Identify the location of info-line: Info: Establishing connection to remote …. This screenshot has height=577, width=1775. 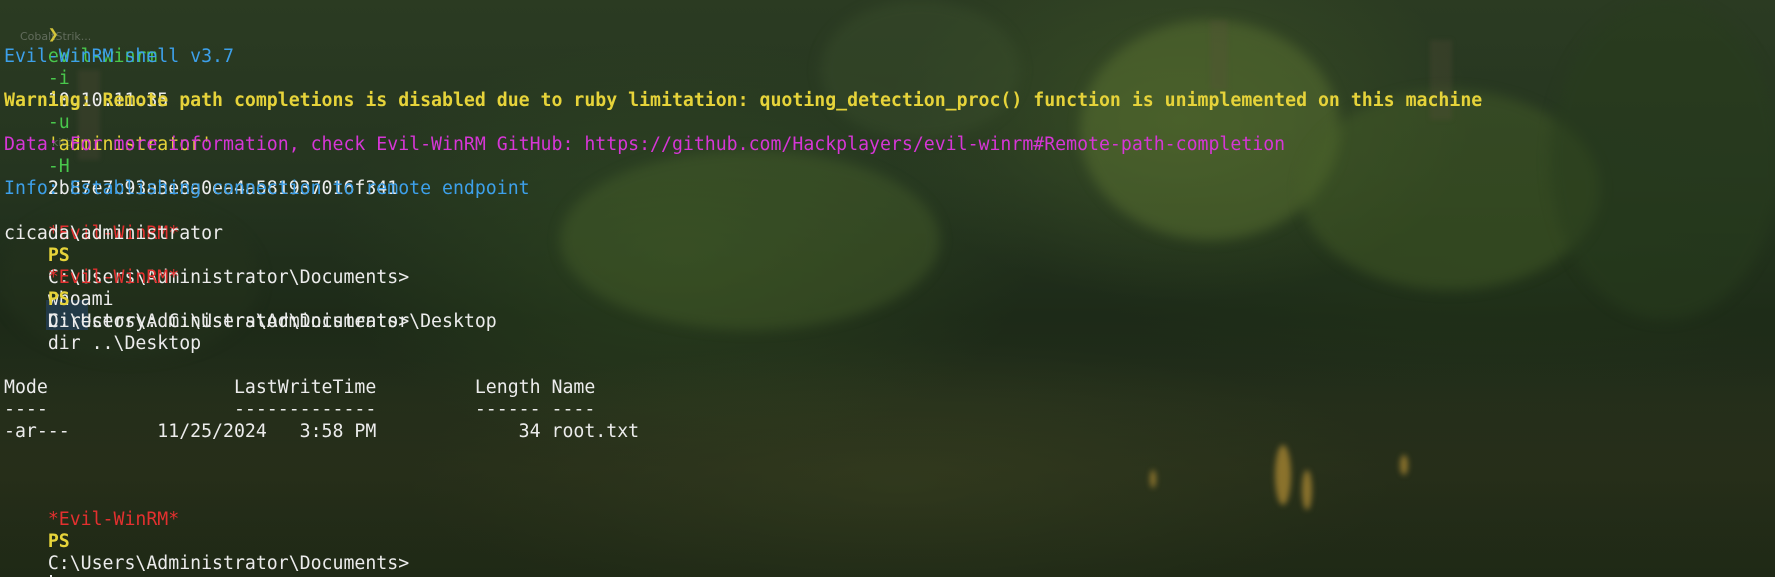
(267, 188).